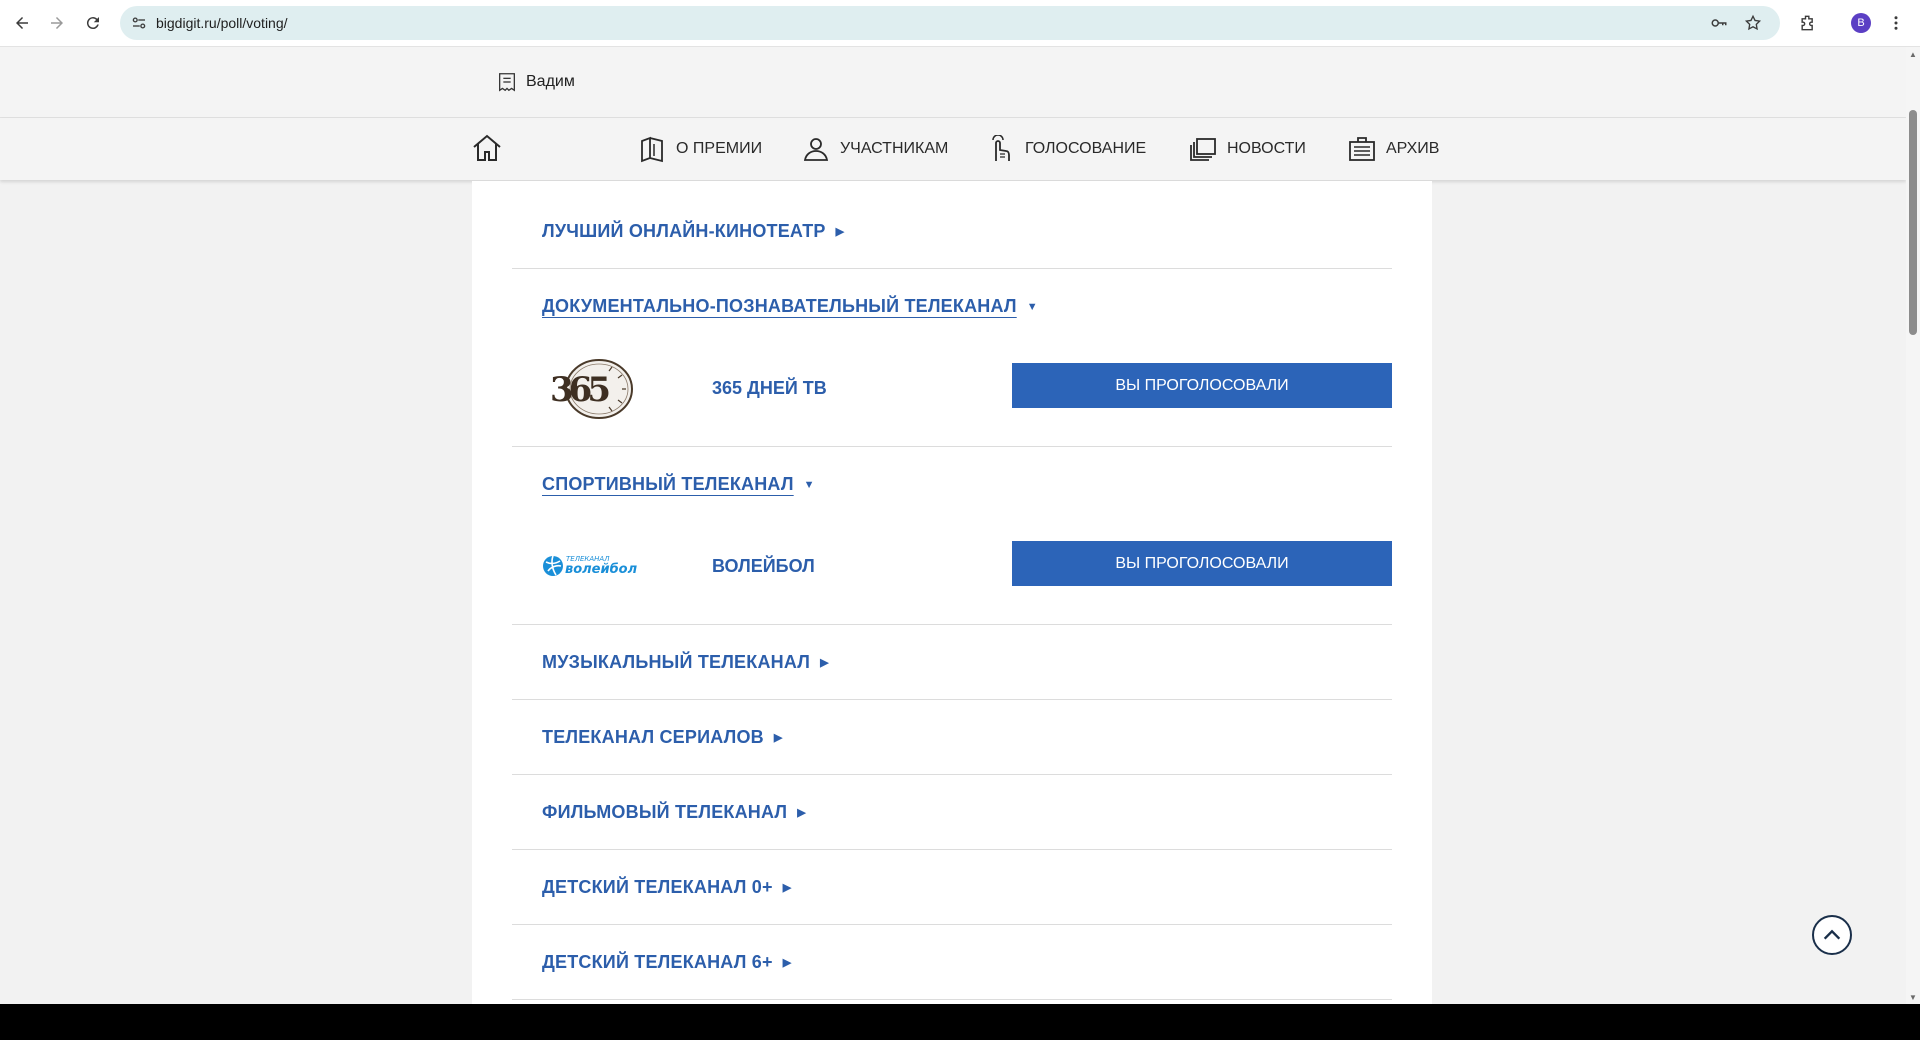 The width and height of the screenshot is (1920, 1040). I want to click on category-toggle: ТЕЛЕКАНАЛ СЕРИАЛОВ ▶, so click(662, 737).